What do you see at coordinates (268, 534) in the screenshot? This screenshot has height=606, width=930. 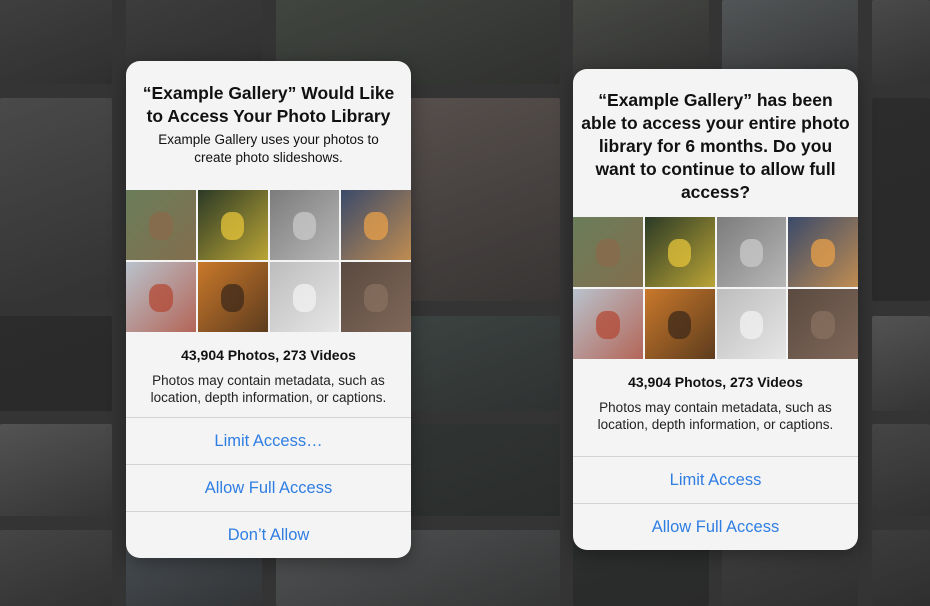 I see `dont-allow-button: Don’t Allow` at bounding box center [268, 534].